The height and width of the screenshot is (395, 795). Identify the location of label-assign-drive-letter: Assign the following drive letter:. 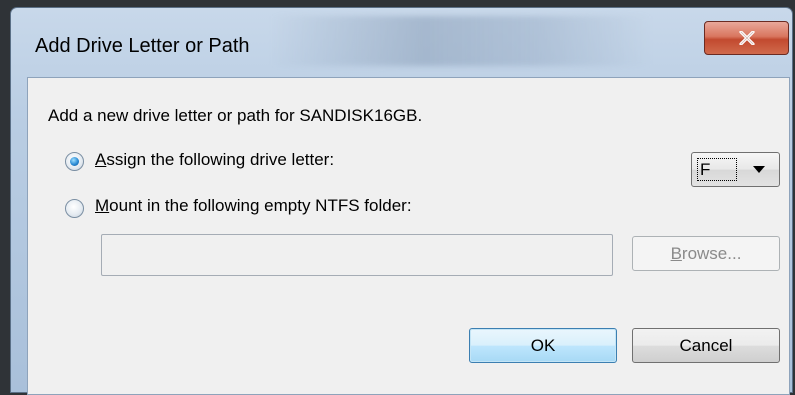
(214, 160).